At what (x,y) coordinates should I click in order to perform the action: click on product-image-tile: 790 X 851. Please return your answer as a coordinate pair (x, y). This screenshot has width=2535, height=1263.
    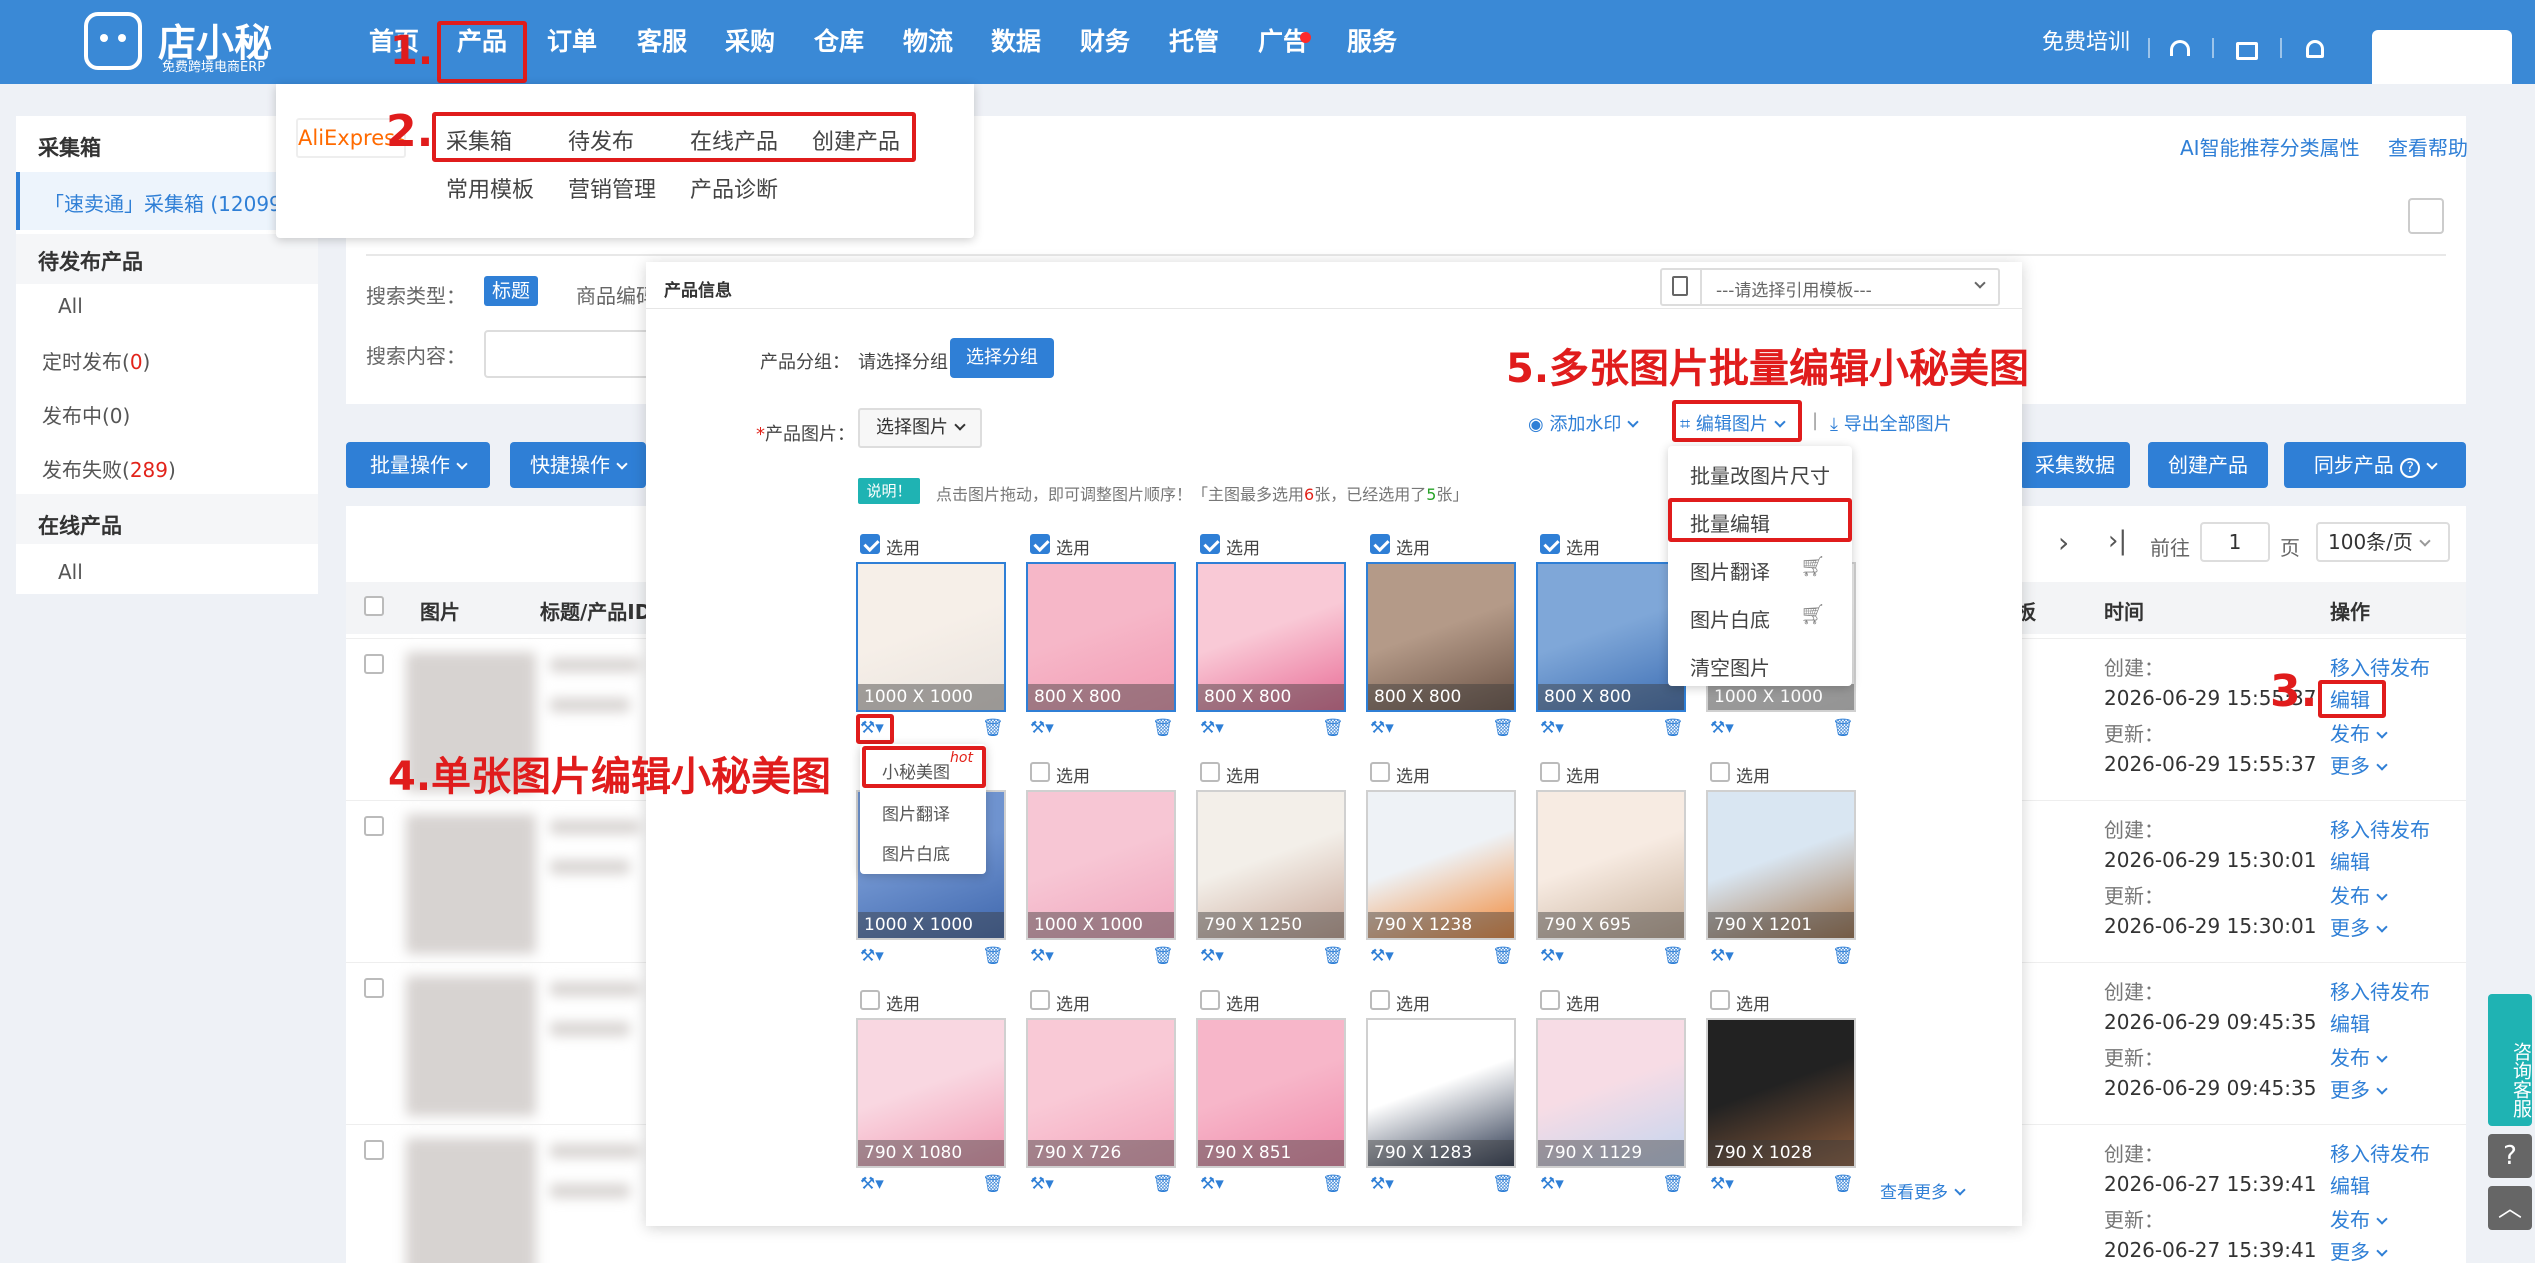
    Looking at the image, I should click on (1271, 1093).